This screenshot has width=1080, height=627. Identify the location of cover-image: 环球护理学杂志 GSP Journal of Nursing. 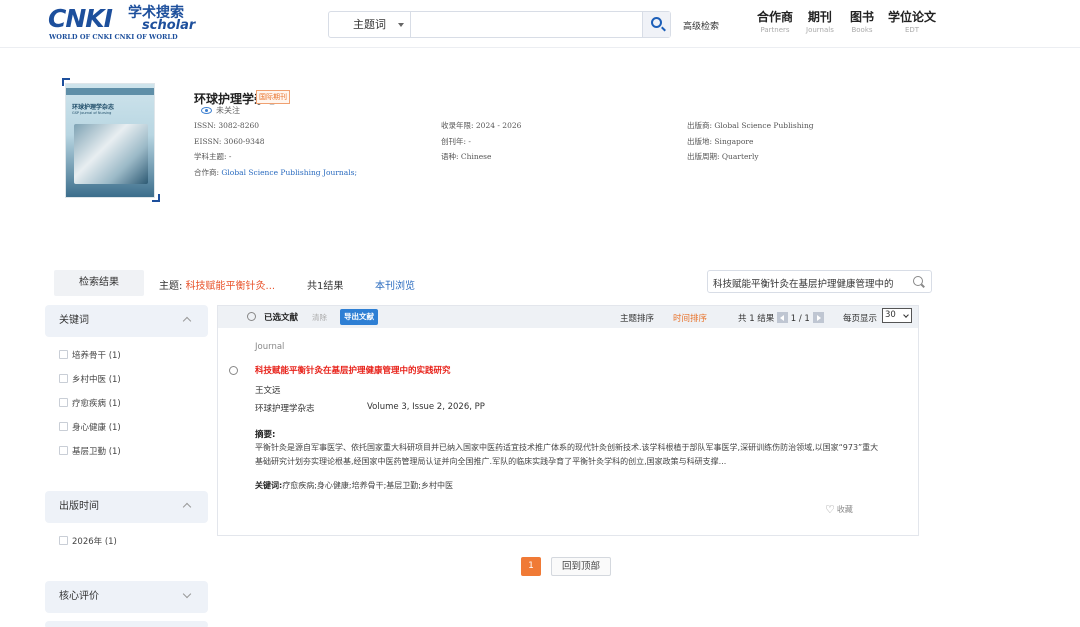
(110, 140).